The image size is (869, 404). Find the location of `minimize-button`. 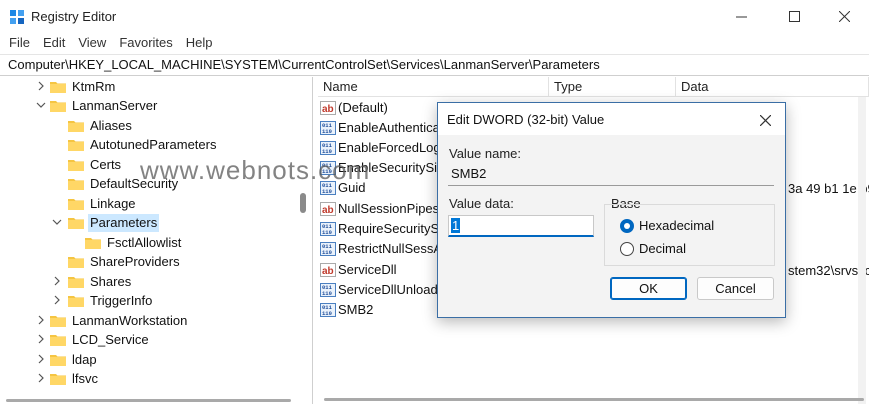

minimize-button is located at coordinates (741, 16).